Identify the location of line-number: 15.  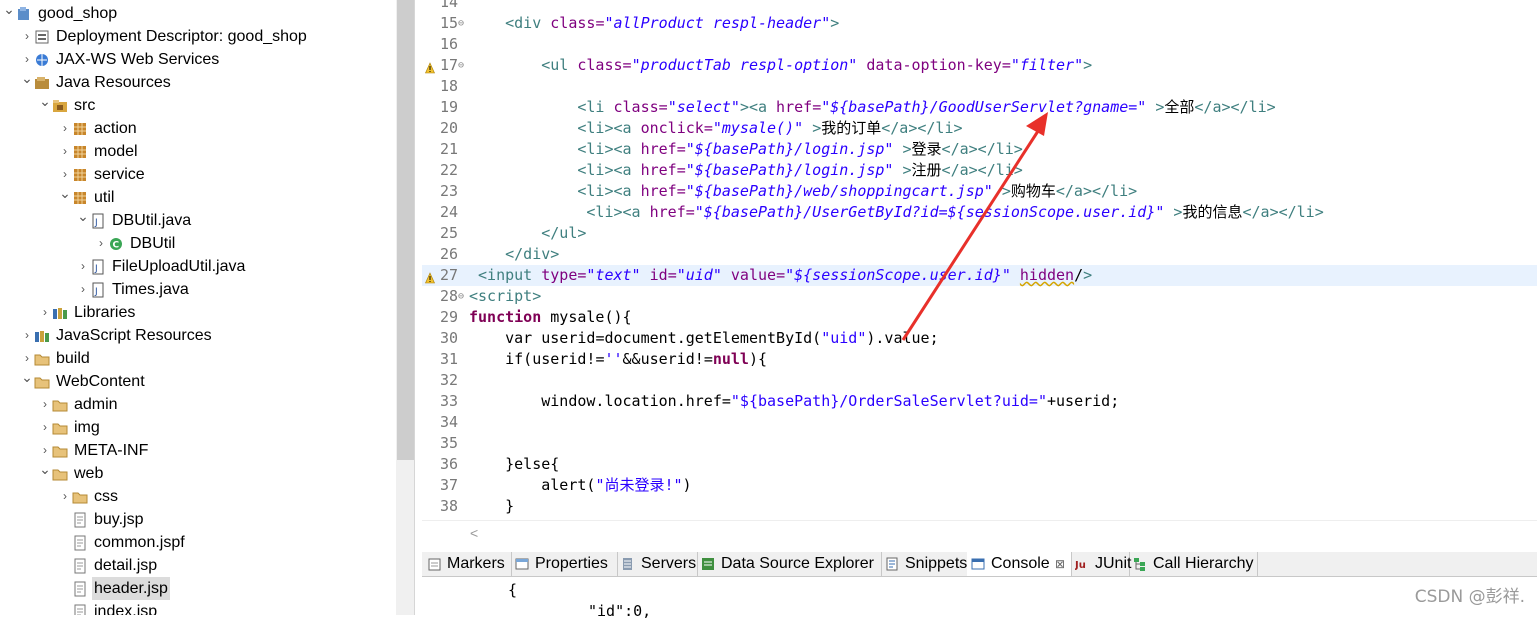
(448, 23).